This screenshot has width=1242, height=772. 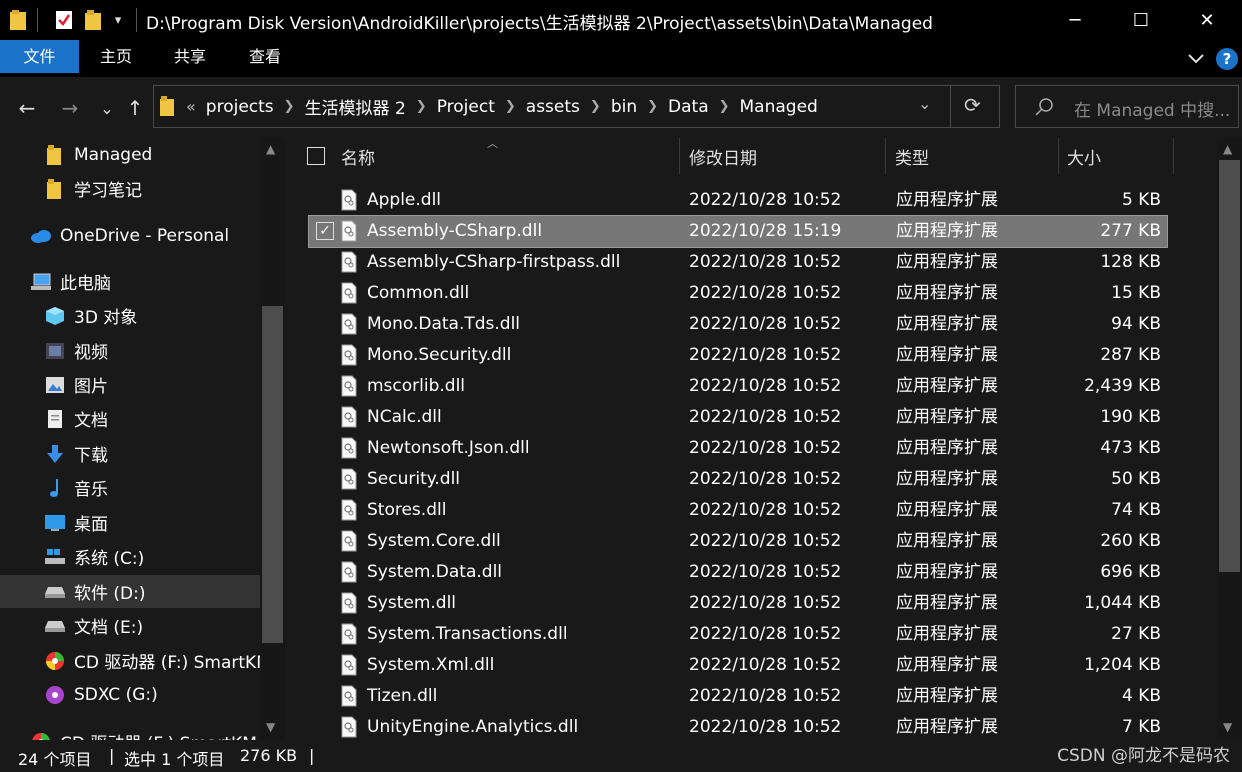 What do you see at coordinates (64, 20) in the screenshot?
I see `properties-icon` at bounding box center [64, 20].